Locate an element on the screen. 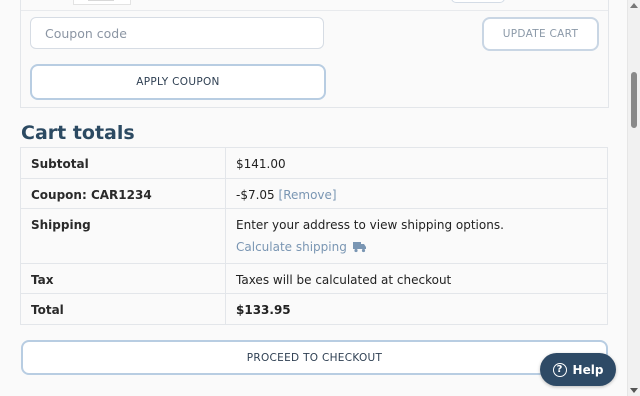 The width and height of the screenshot is (640, 396). scroll-down-arrow-icon is located at coordinates (634, 390).